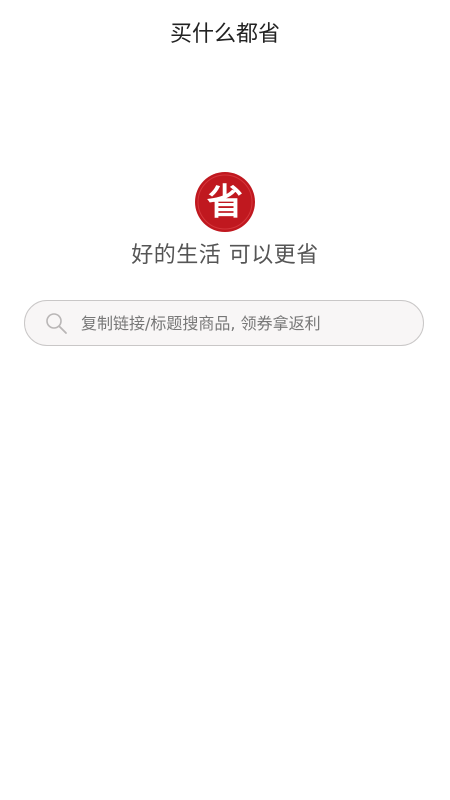 The width and height of the screenshot is (450, 800). I want to click on search-icon, so click(56, 323).